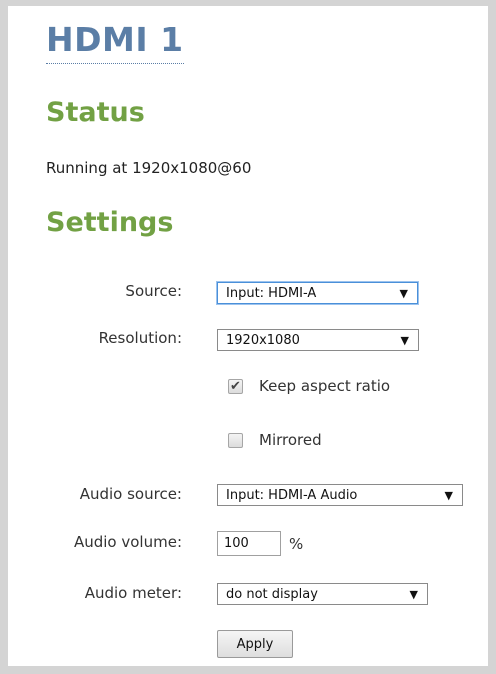 The width and height of the screenshot is (496, 674). What do you see at coordinates (235, 440) in the screenshot?
I see `mirrored-checkbox` at bounding box center [235, 440].